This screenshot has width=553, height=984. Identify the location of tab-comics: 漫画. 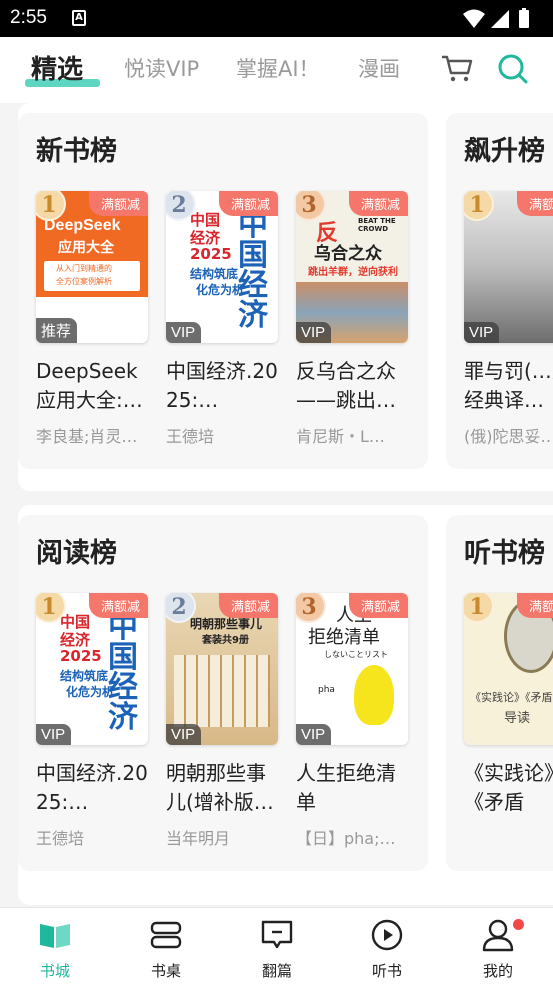
(379, 68).